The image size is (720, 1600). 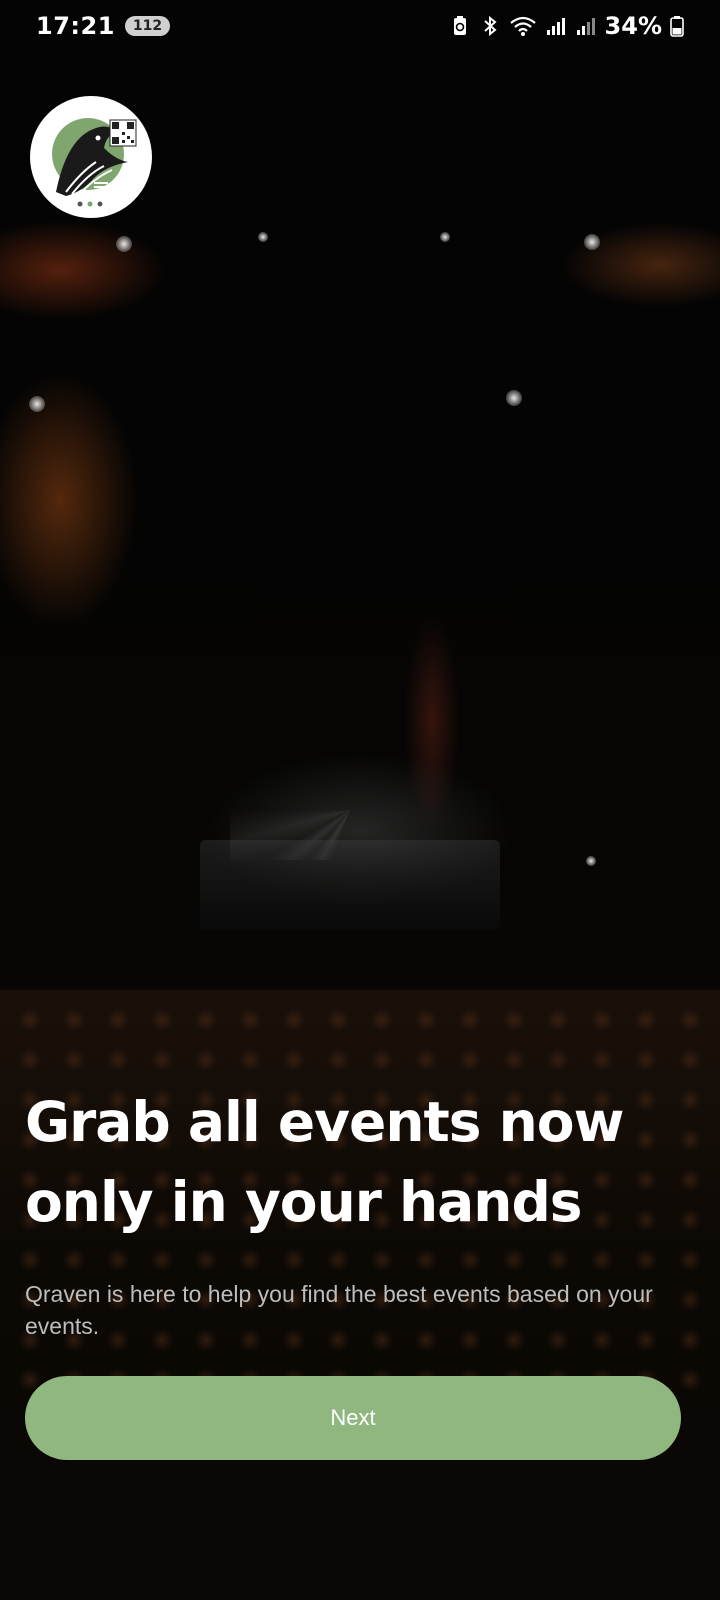 I want to click on stage, so click(x=350, y=885).